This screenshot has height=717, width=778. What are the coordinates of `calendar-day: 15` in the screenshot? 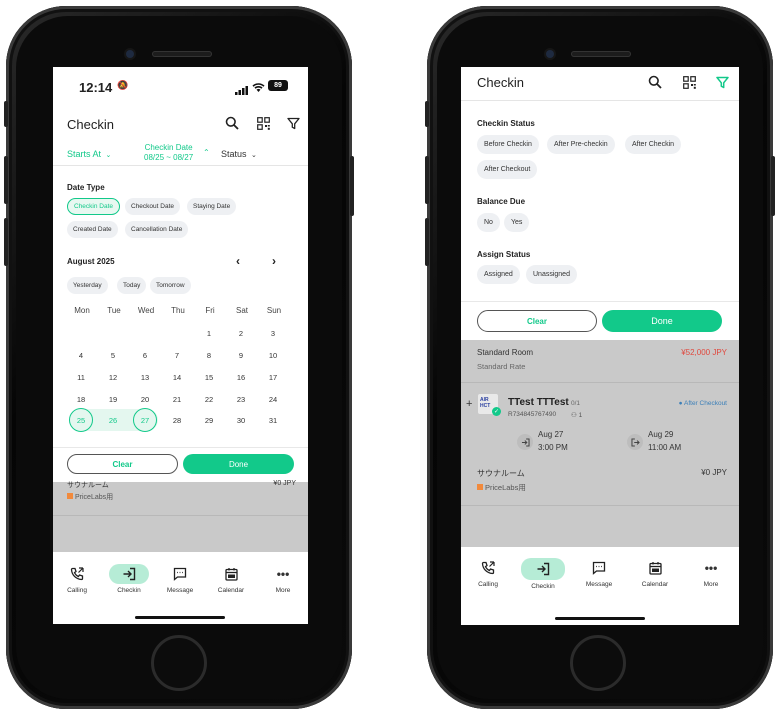 It's located at (209, 377).